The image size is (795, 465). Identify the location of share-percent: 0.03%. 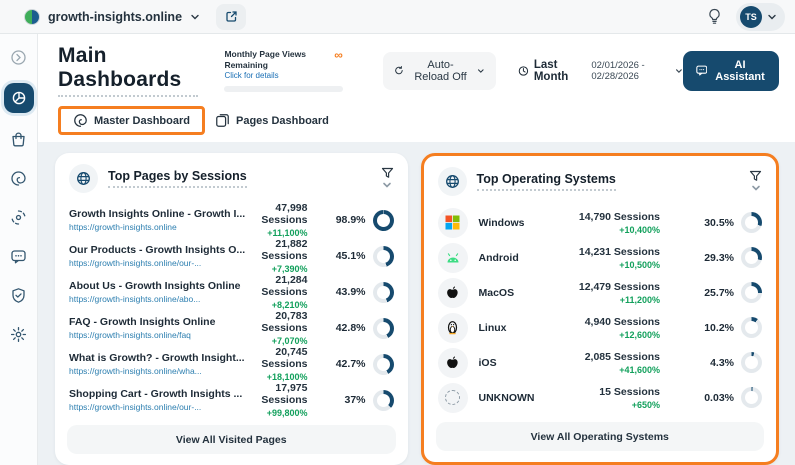
(719, 397).